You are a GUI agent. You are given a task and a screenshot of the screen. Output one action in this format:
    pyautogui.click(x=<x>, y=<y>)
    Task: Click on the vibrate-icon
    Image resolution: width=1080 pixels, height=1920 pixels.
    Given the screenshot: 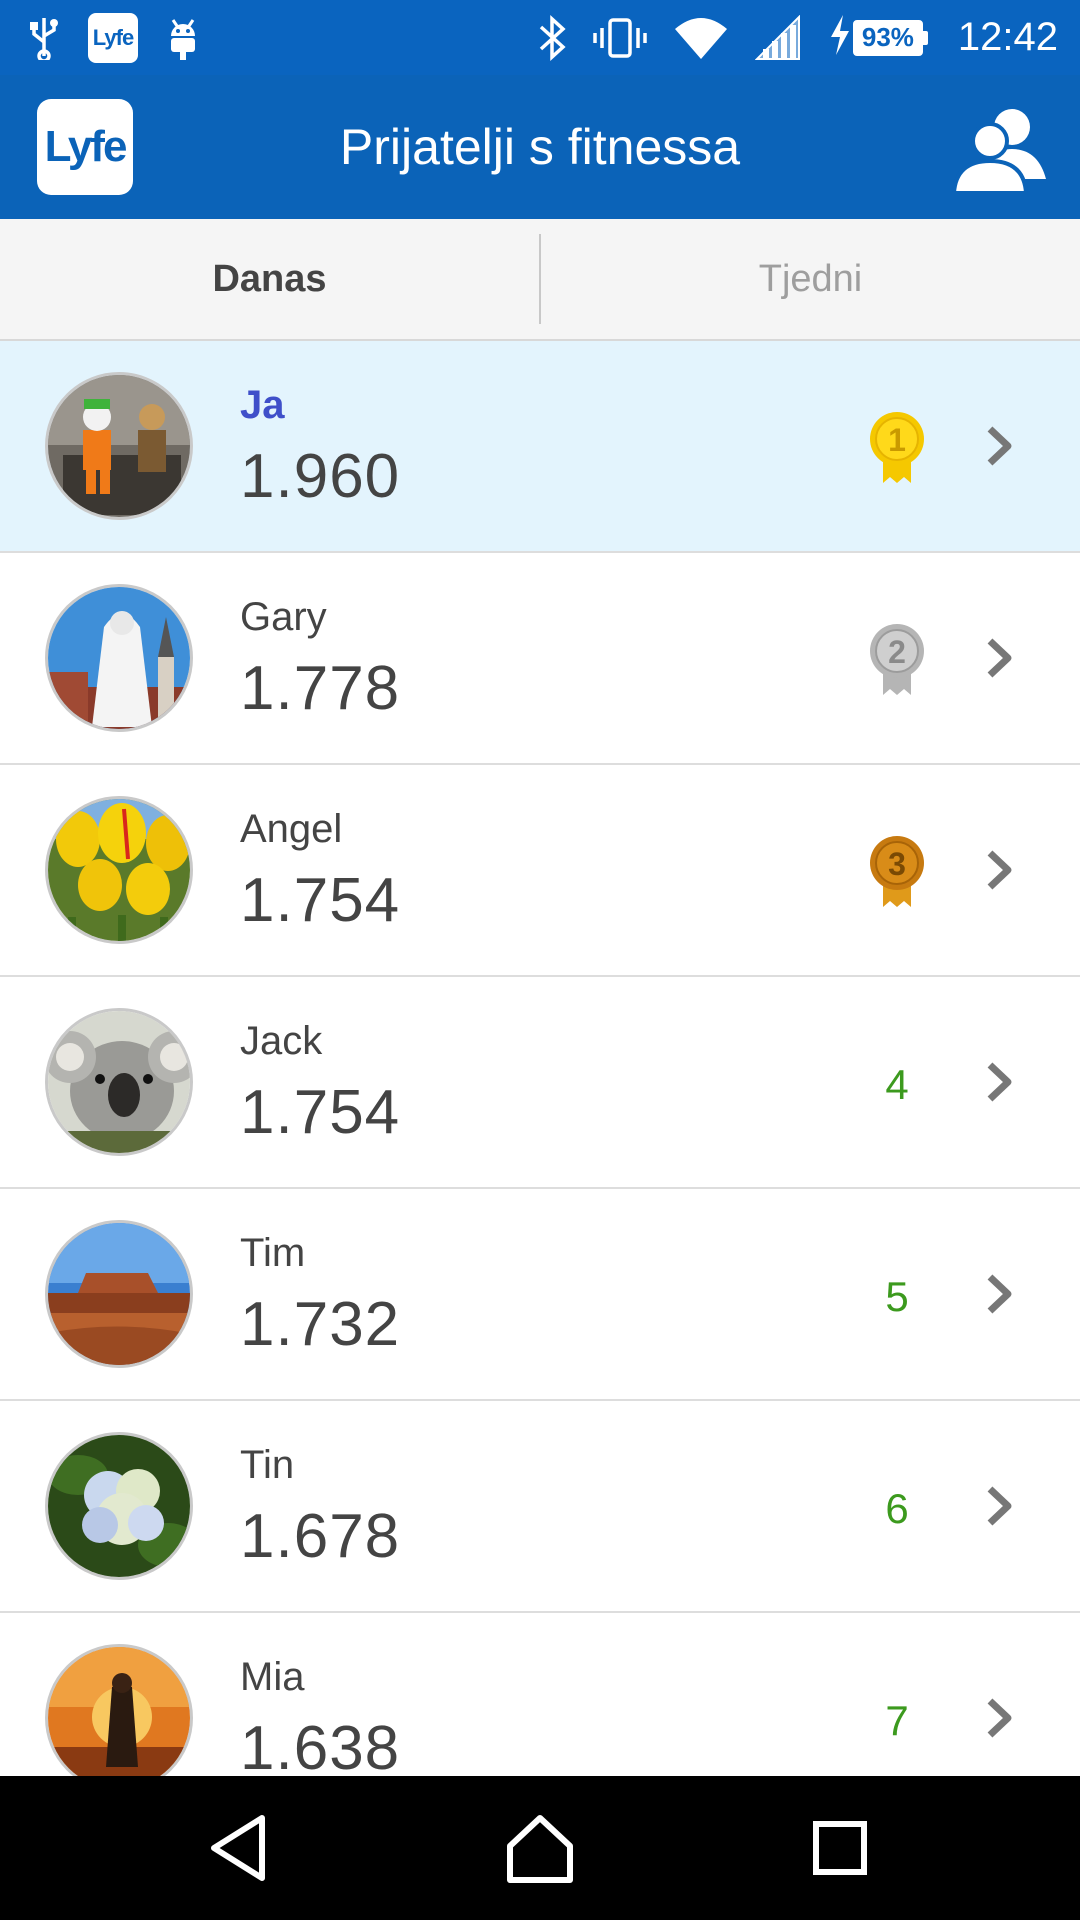 What is the action you would take?
    pyautogui.click(x=620, y=38)
    